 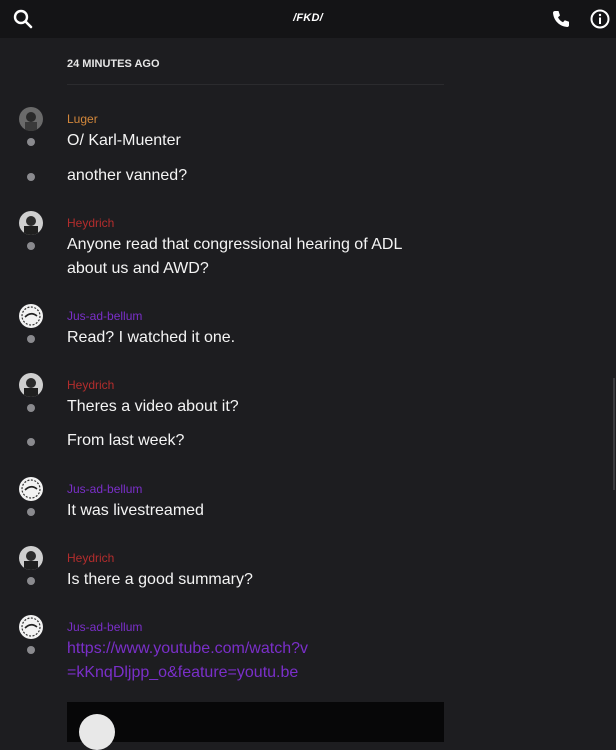 I want to click on message-timestamp: 24 MINUTES AGO, so click(x=113, y=64).